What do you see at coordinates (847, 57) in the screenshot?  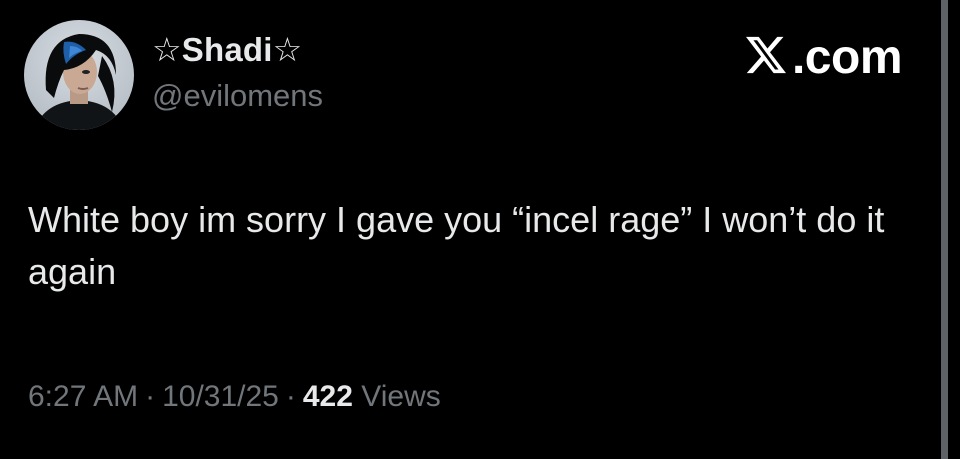 I see `brand-domain-text: .com` at bounding box center [847, 57].